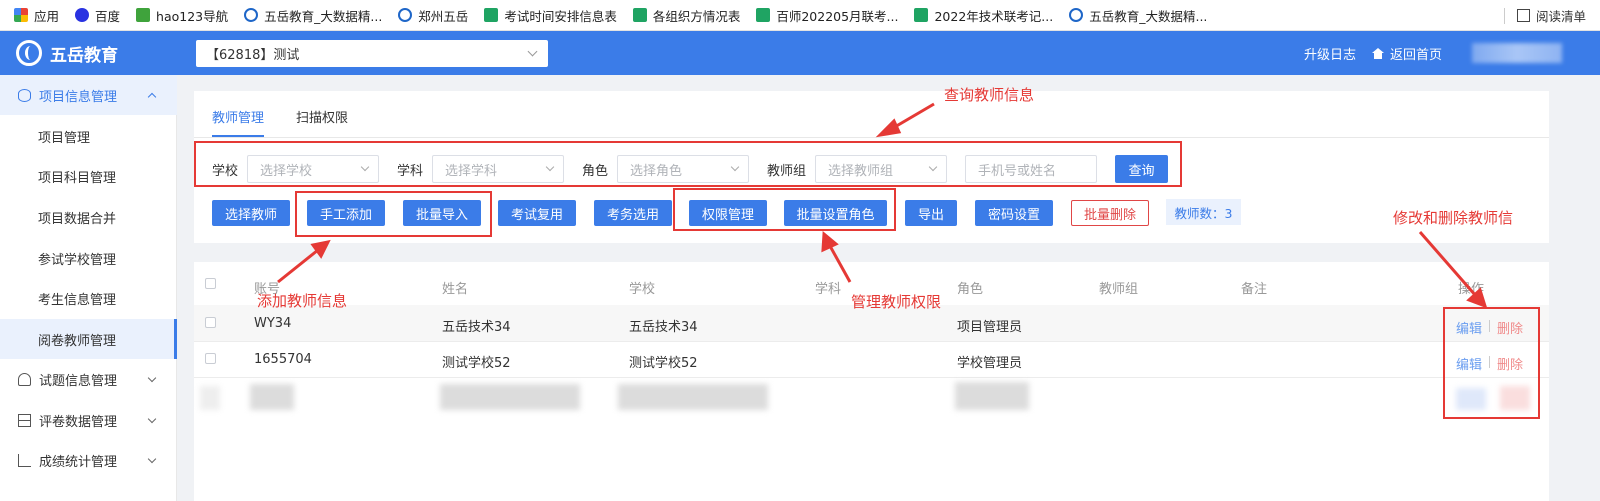 This screenshot has width=1600, height=501. I want to click on batch-delete-button: 批量删除, so click(1110, 213).